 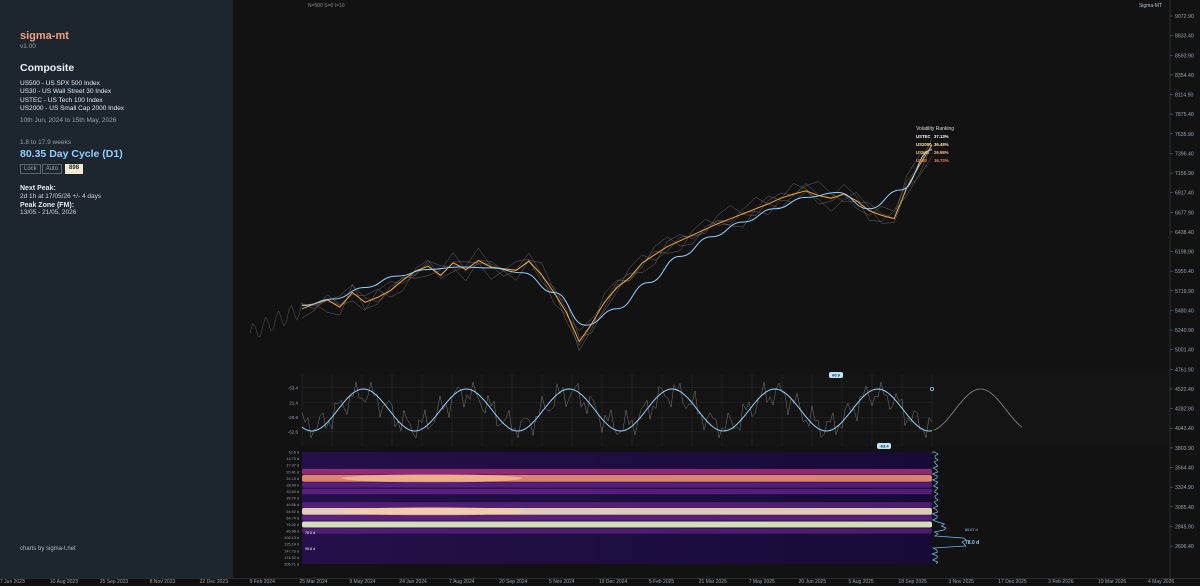 I want to click on x-tick-label: 25 Sep 2023, so click(x=114, y=582).